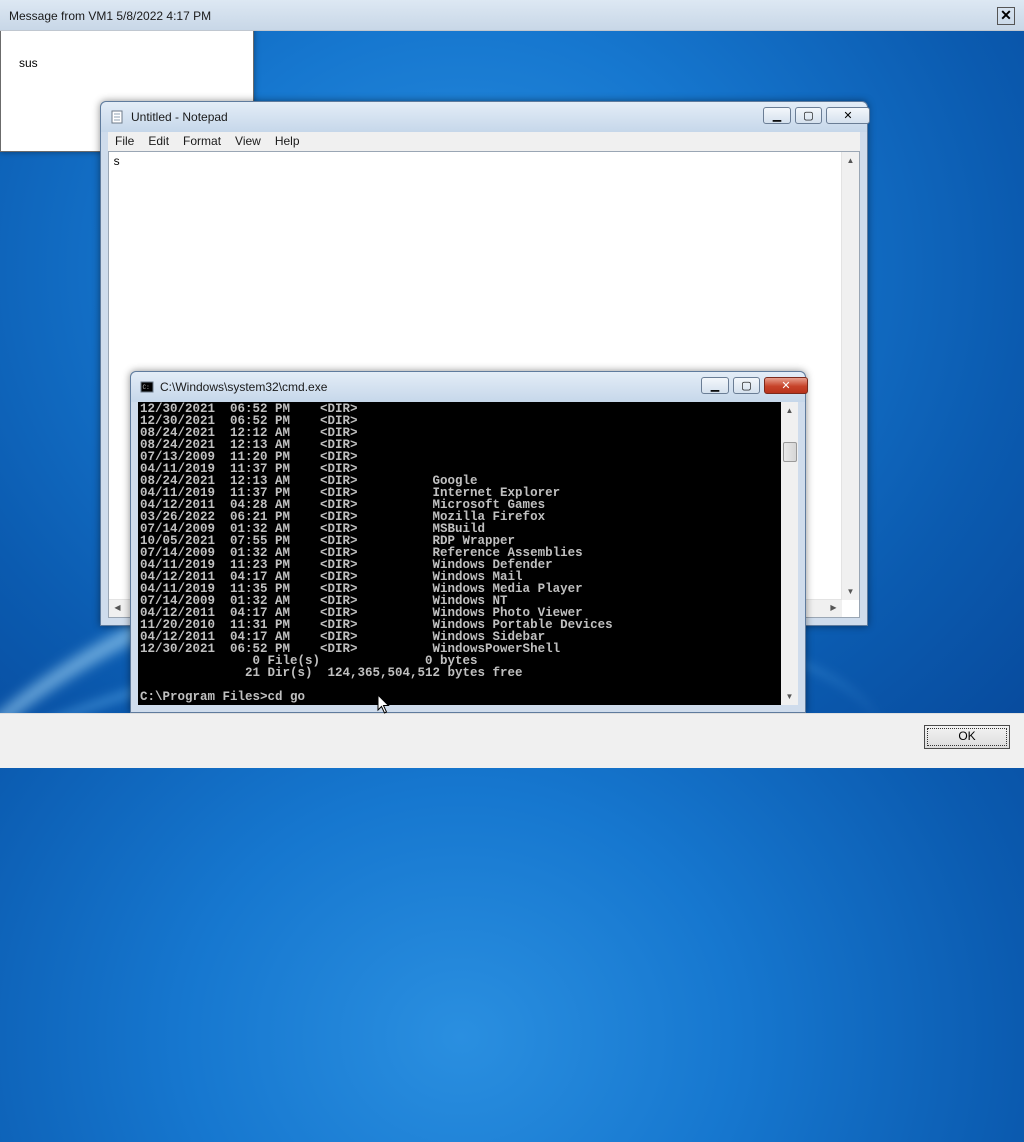  I want to click on notepad-icon, so click(117, 117).